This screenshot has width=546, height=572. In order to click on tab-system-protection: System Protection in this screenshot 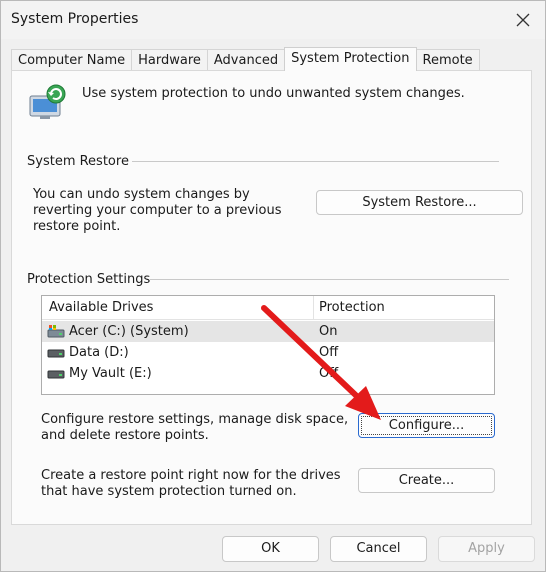, I will do `click(350, 59)`.